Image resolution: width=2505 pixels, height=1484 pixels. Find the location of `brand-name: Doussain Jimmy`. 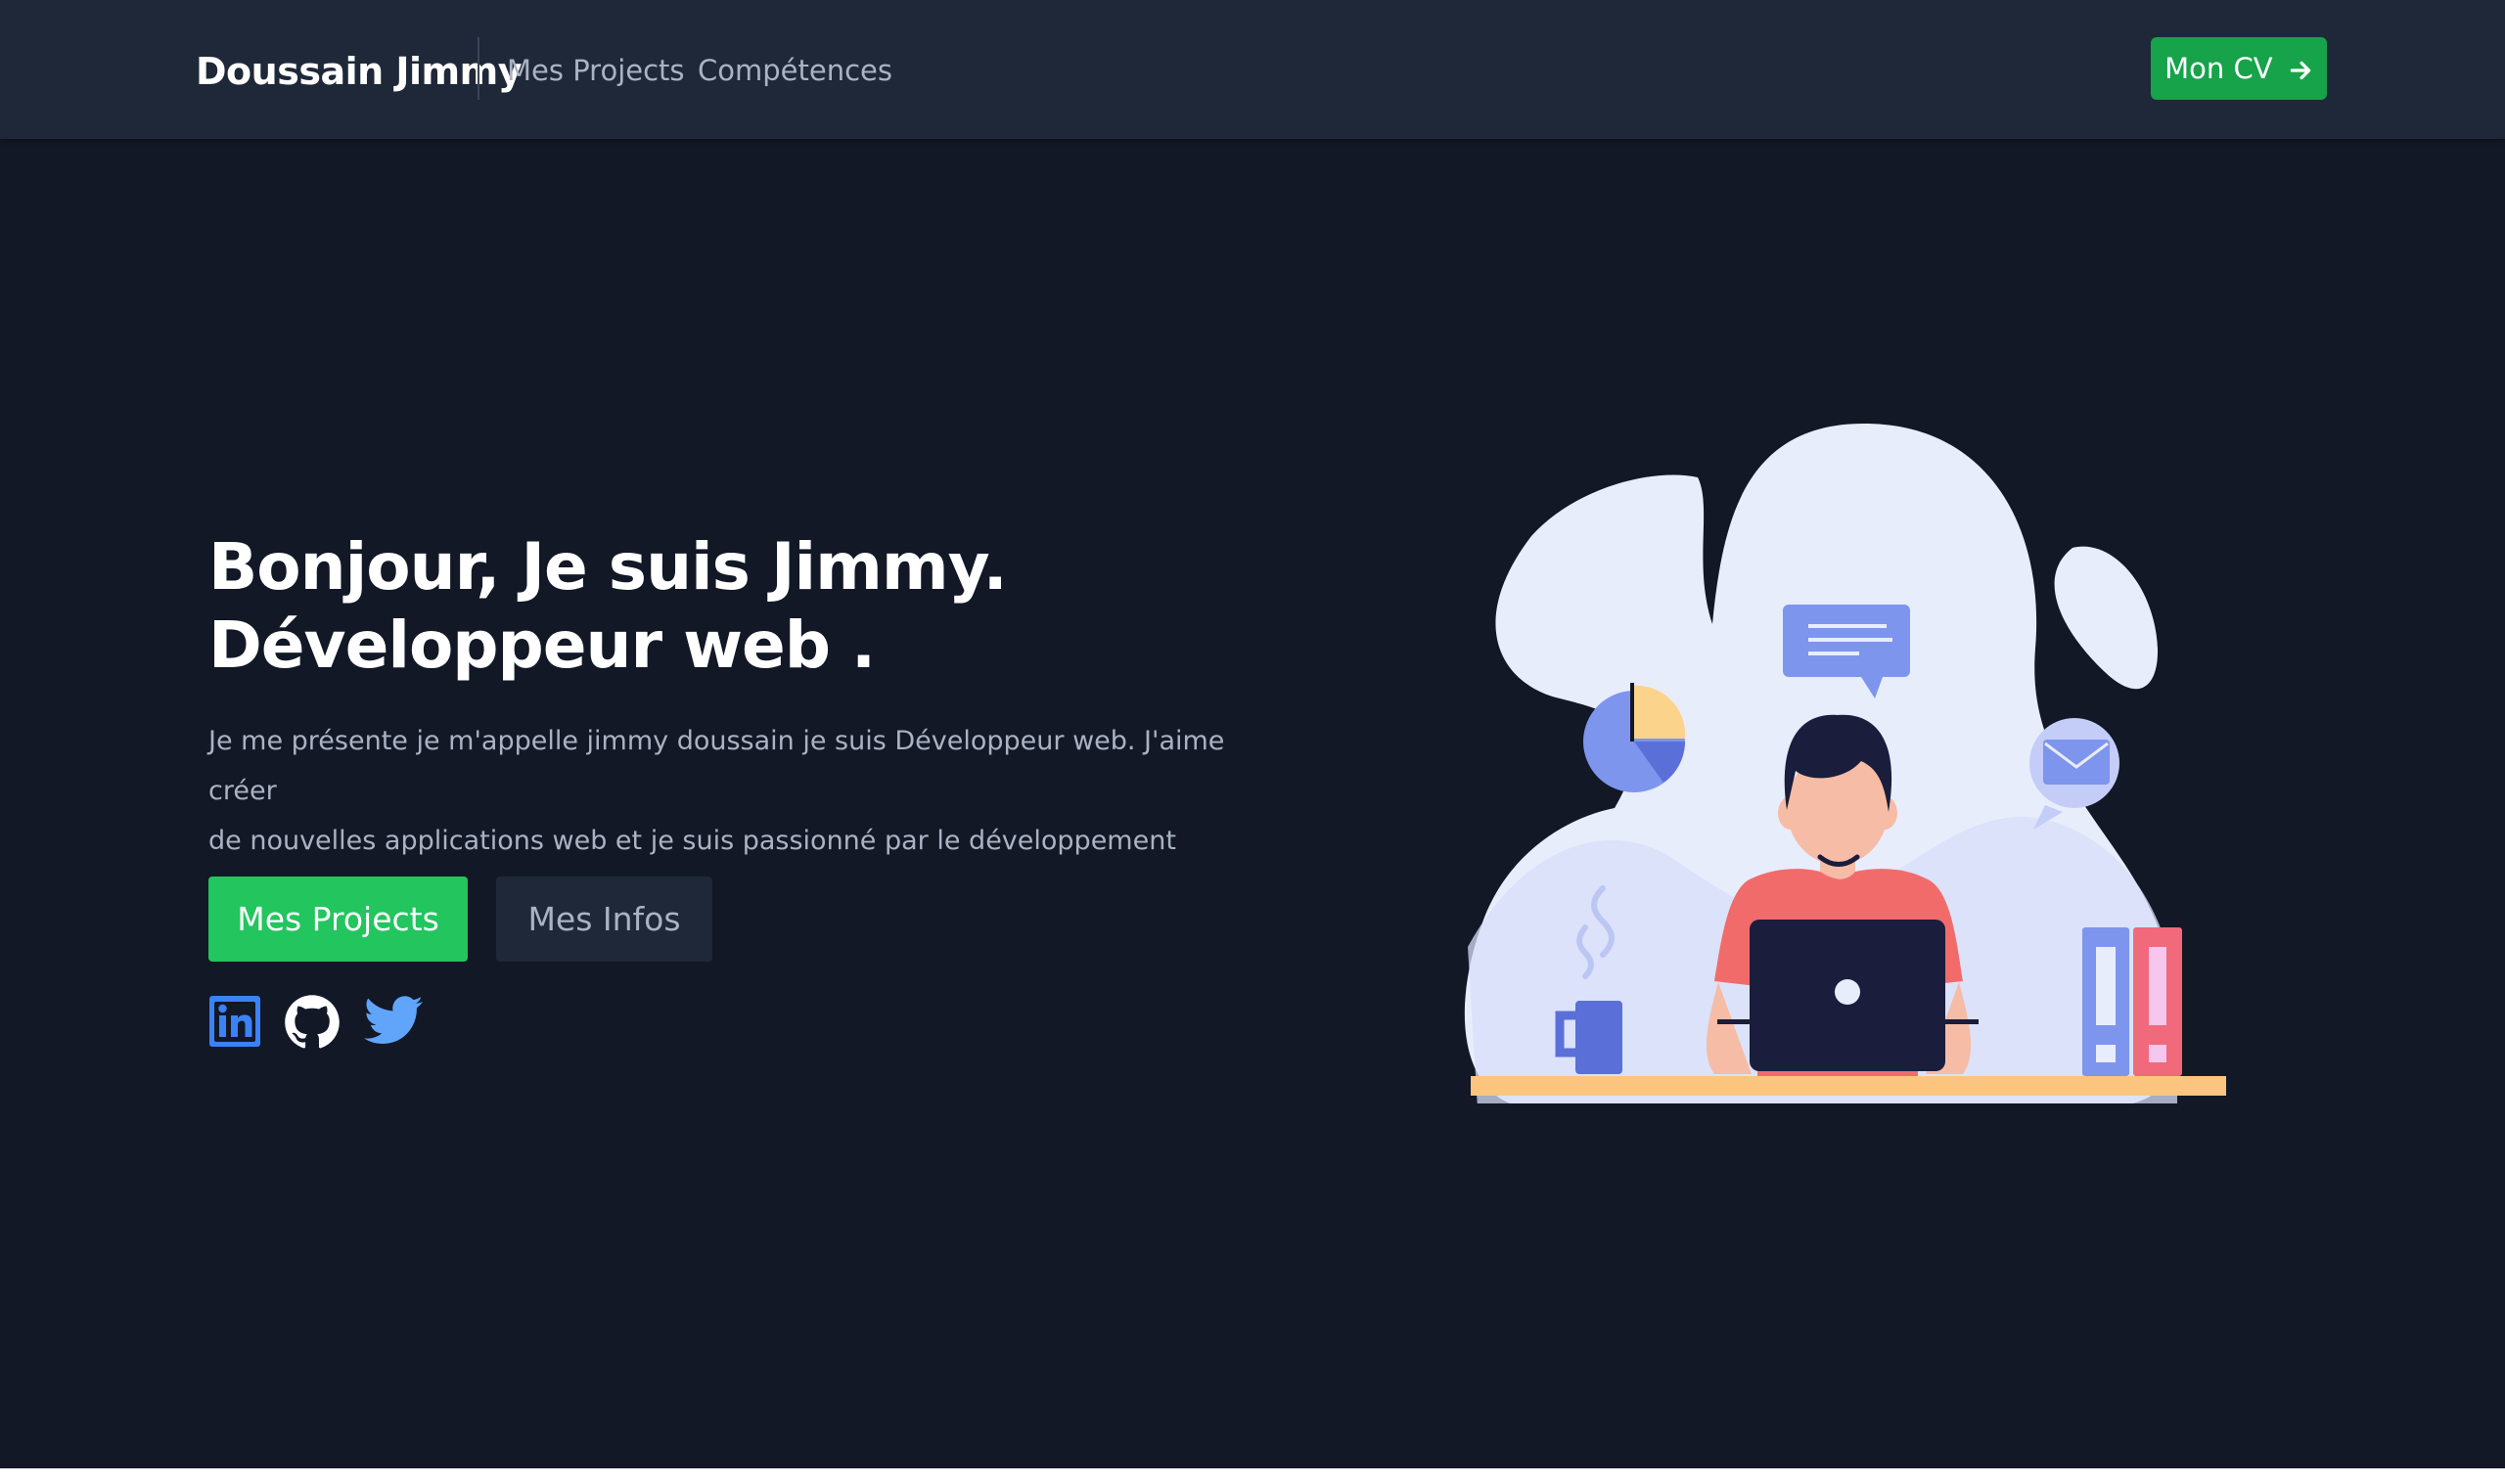

brand-name: Doussain Jimmy is located at coordinates (359, 71).